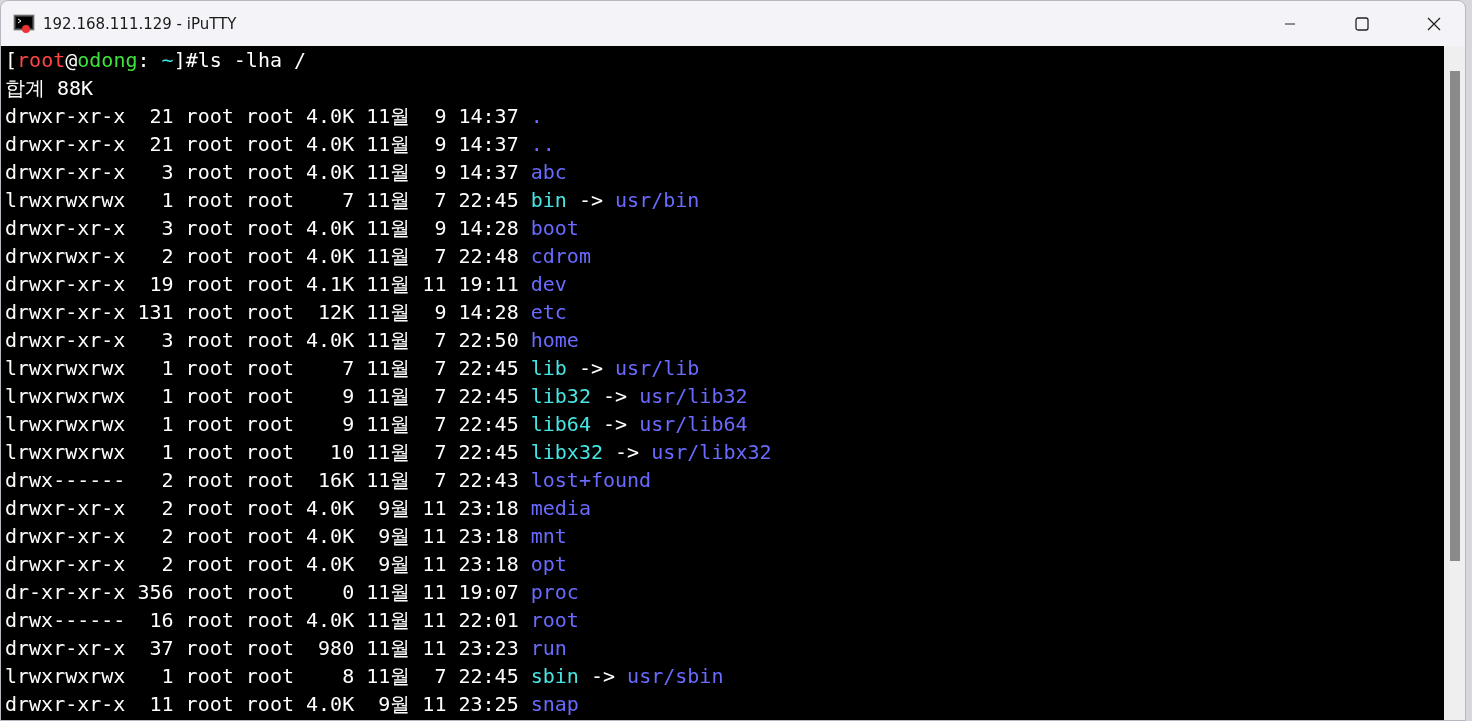 This screenshot has width=1472, height=721. I want to click on prompt-text: [, so click(11, 60).